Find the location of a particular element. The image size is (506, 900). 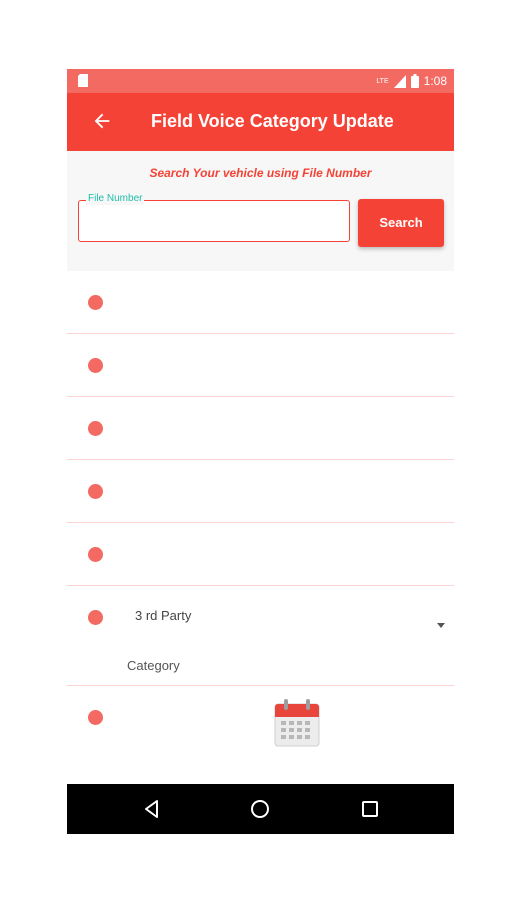

category-row: 3 rd Party Category is located at coordinates (260, 636).